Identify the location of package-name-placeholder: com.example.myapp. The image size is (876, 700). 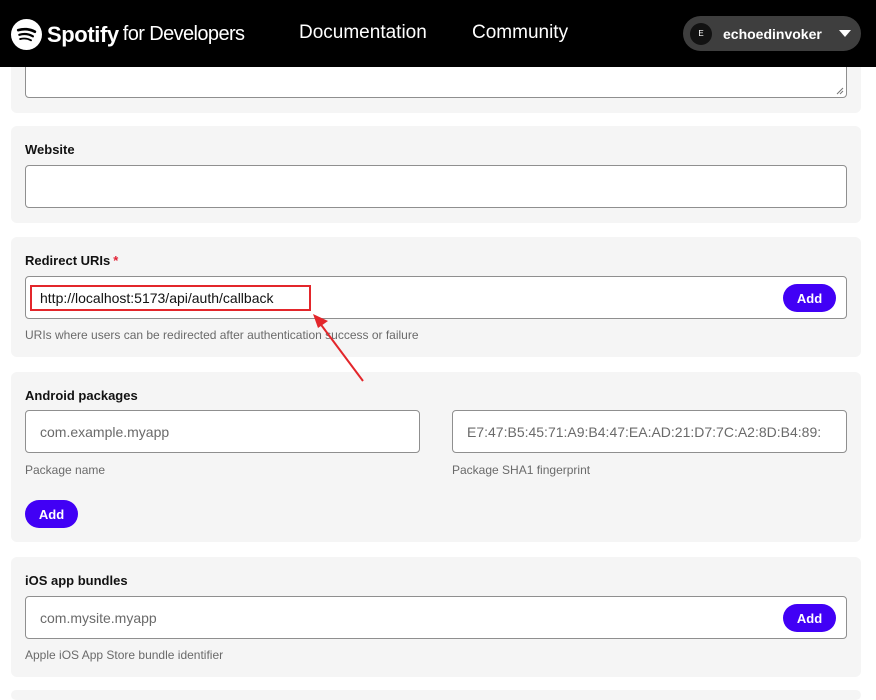
(105, 431).